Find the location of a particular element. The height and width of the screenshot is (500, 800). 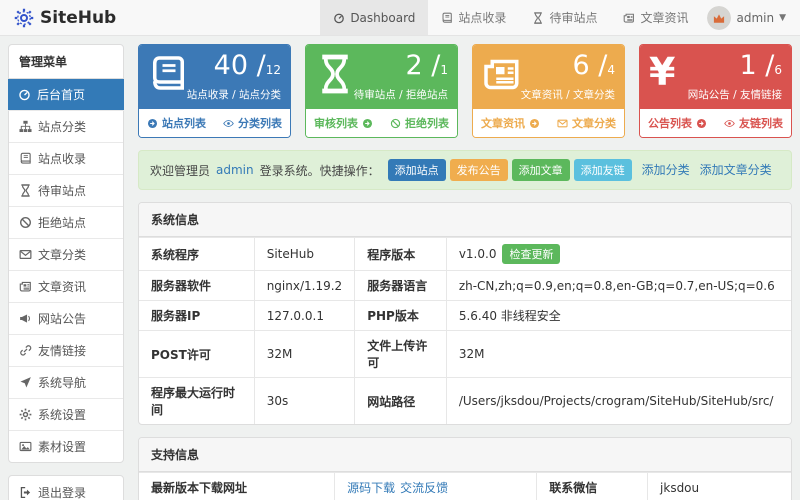

logout-button: 退出登录 is located at coordinates (66, 487).